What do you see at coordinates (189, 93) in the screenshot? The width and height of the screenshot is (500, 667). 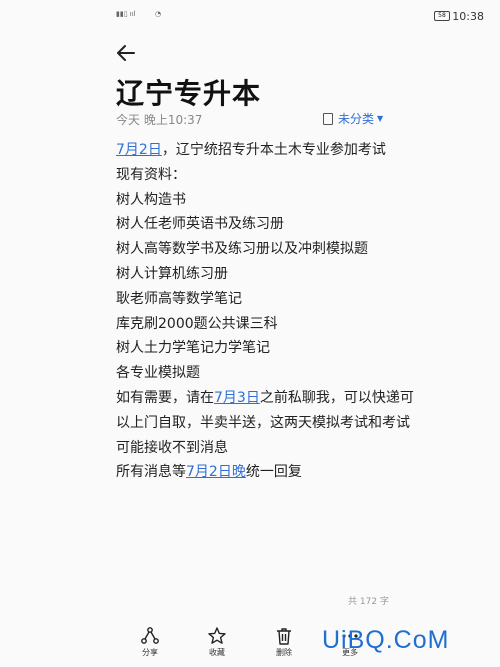 I see `note-title: 辽宁专升本` at bounding box center [189, 93].